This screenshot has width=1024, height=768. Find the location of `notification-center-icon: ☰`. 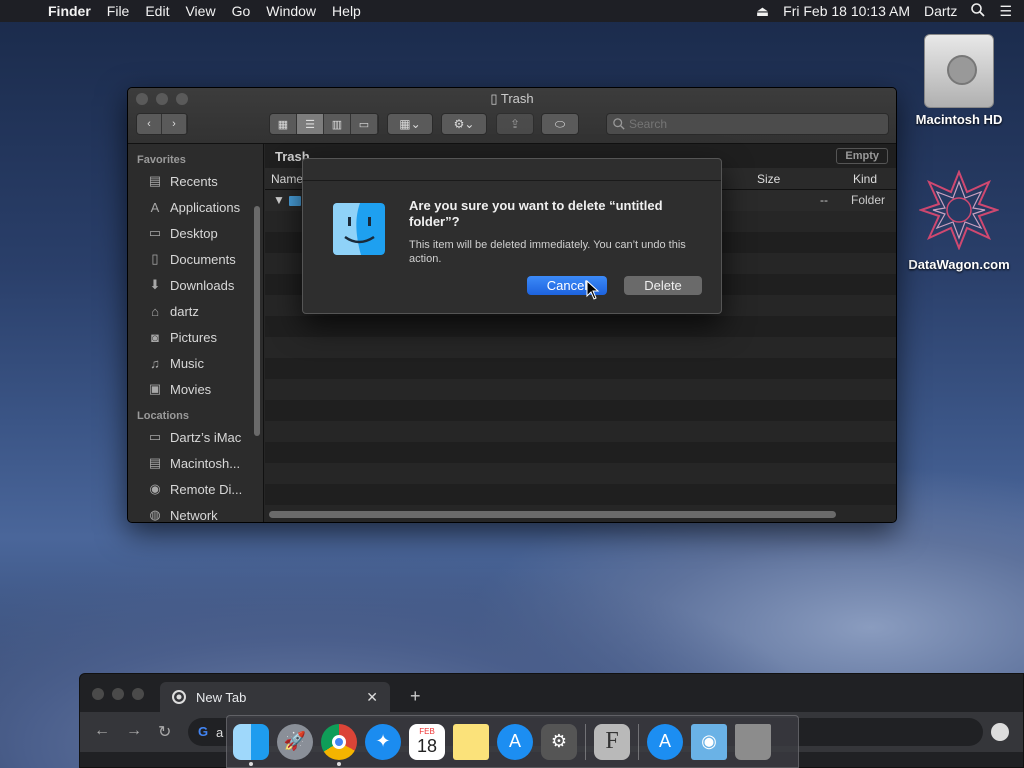

notification-center-icon: ☰ is located at coordinates (1005, 11).